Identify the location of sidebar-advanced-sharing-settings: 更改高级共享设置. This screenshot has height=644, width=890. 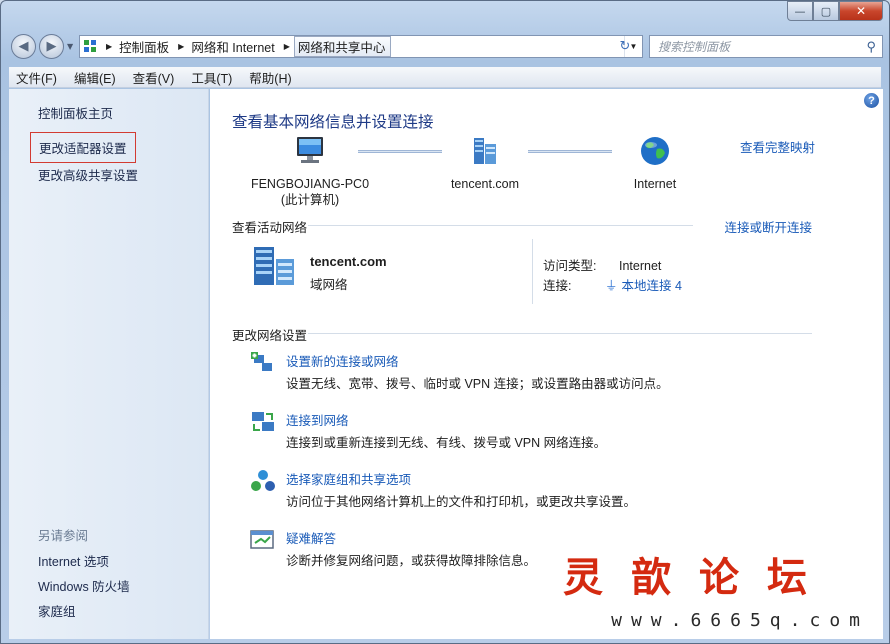
(88, 174).